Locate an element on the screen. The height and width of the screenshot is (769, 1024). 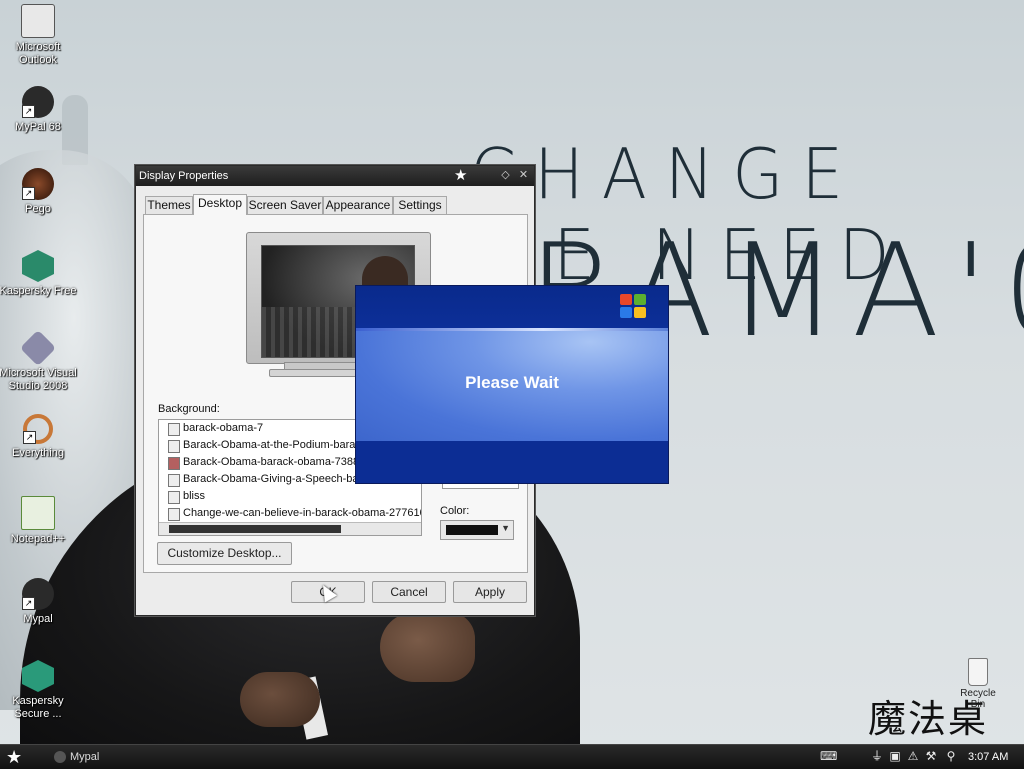
list-item-label: Barack-Obama-at-the-Podium-barack- is located at coordinates (277, 445).